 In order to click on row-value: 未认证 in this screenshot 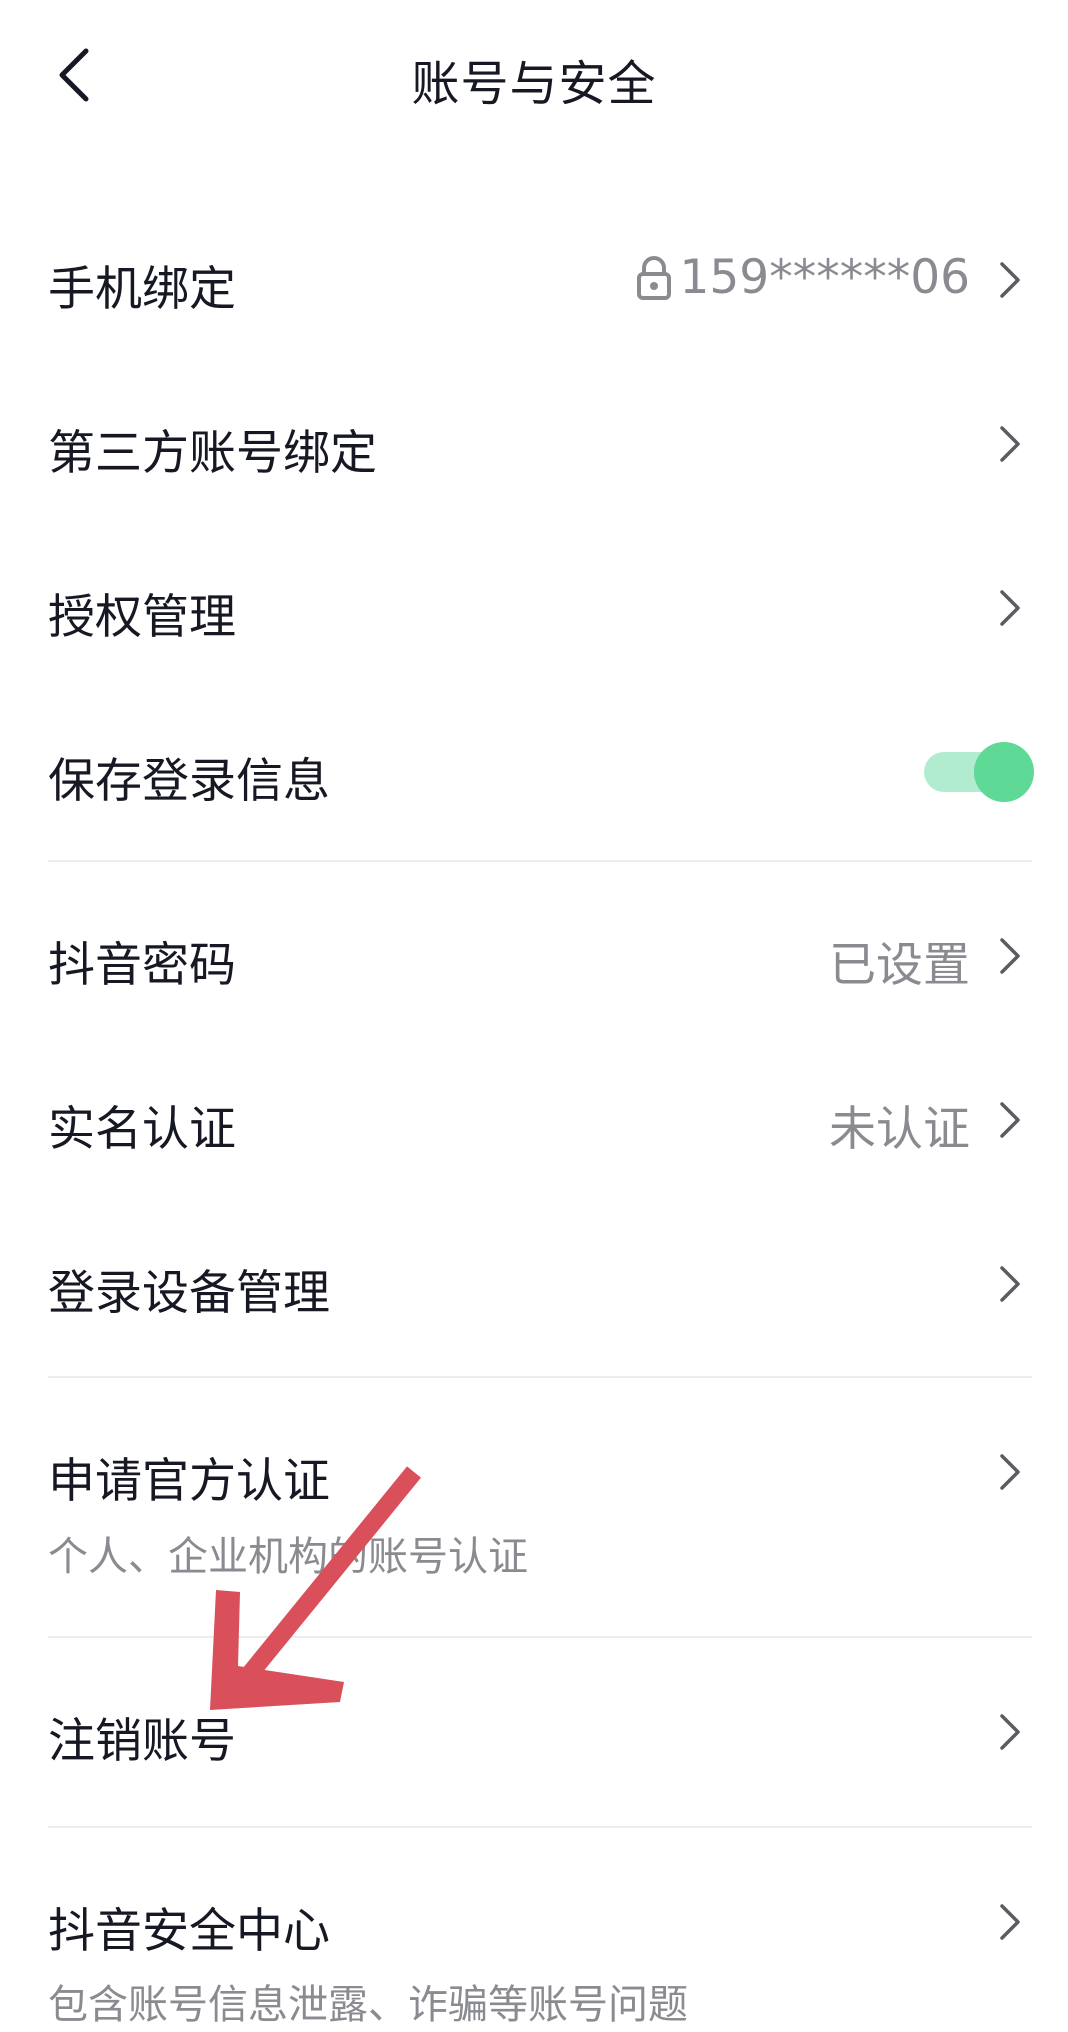, I will do `click(899, 1129)`.